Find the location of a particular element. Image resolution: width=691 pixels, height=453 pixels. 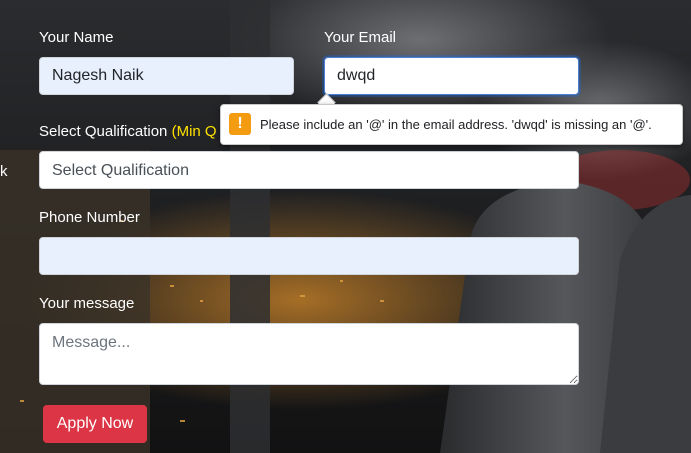

phone-input is located at coordinates (309, 256).